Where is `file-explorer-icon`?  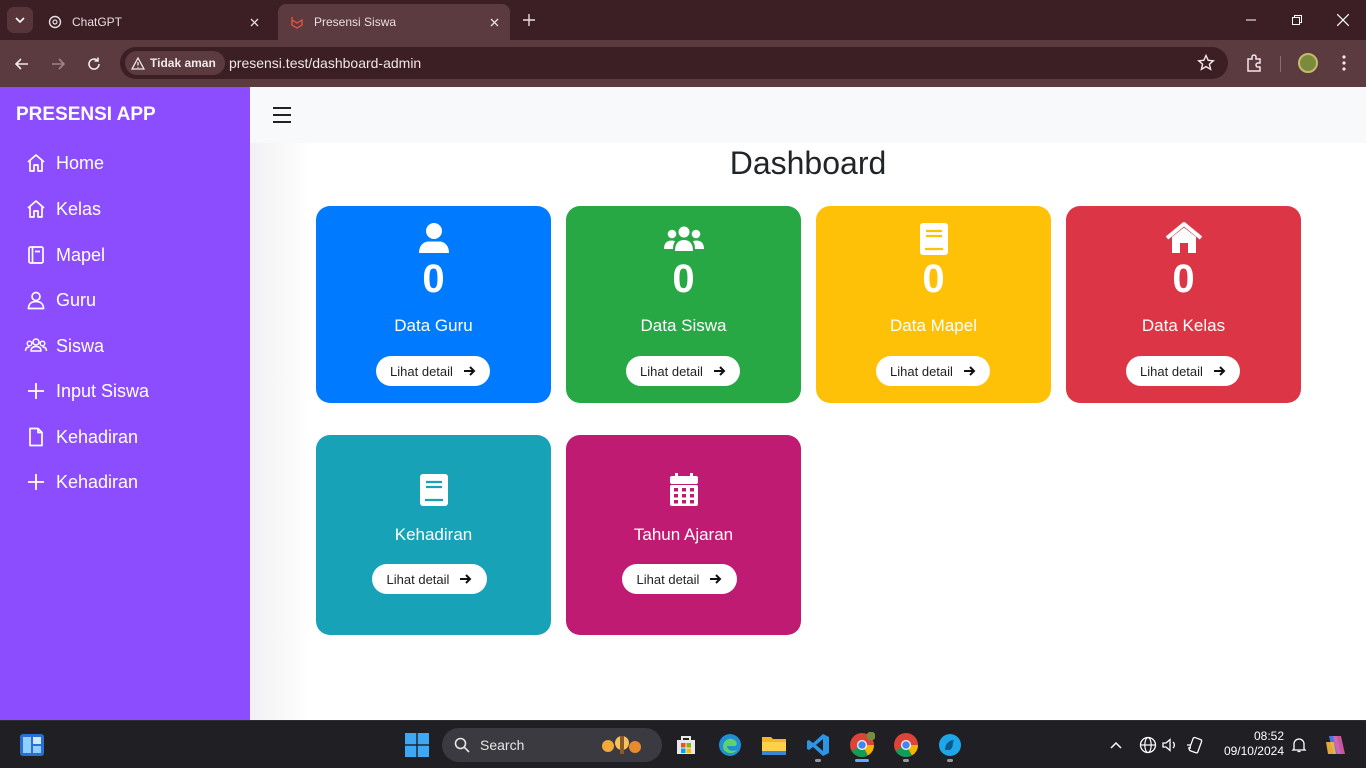 file-explorer-icon is located at coordinates (774, 745).